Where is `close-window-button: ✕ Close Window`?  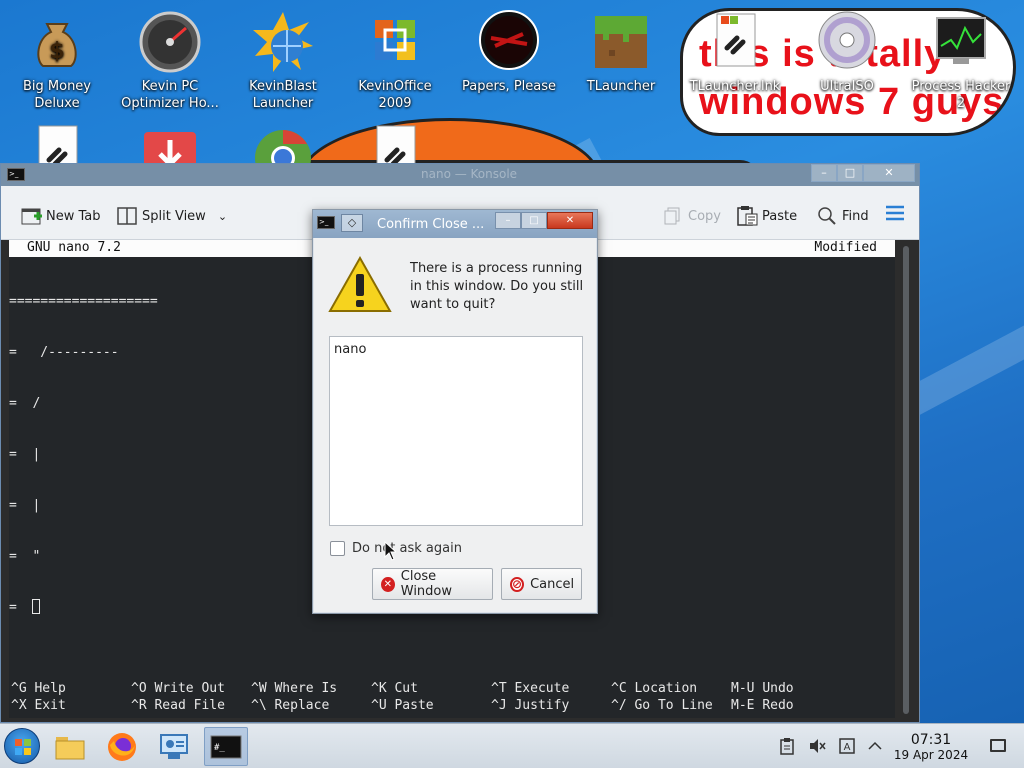
close-window-button: ✕ Close Window is located at coordinates (432, 584).